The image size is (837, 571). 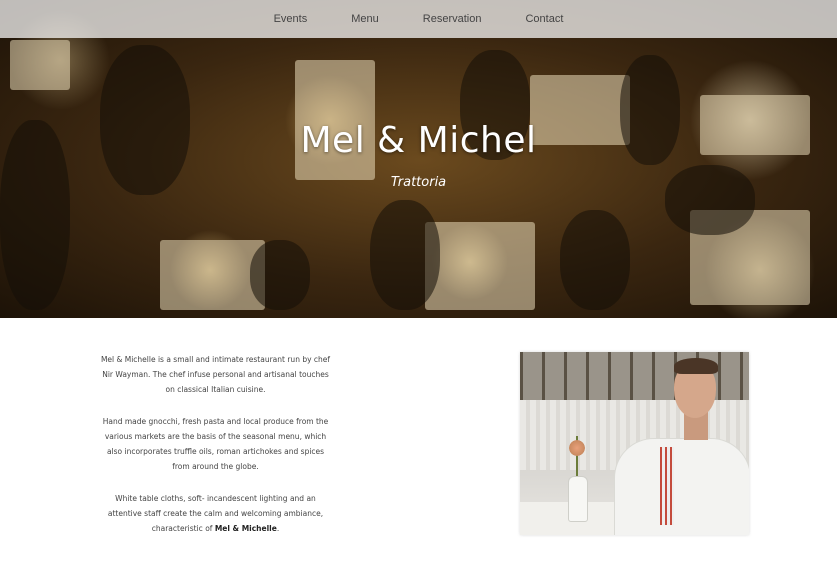 What do you see at coordinates (245, 528) in the screenshot?
I see `restaurant-name-bold: Mel & Michelle` at bounding box center [245, 528].